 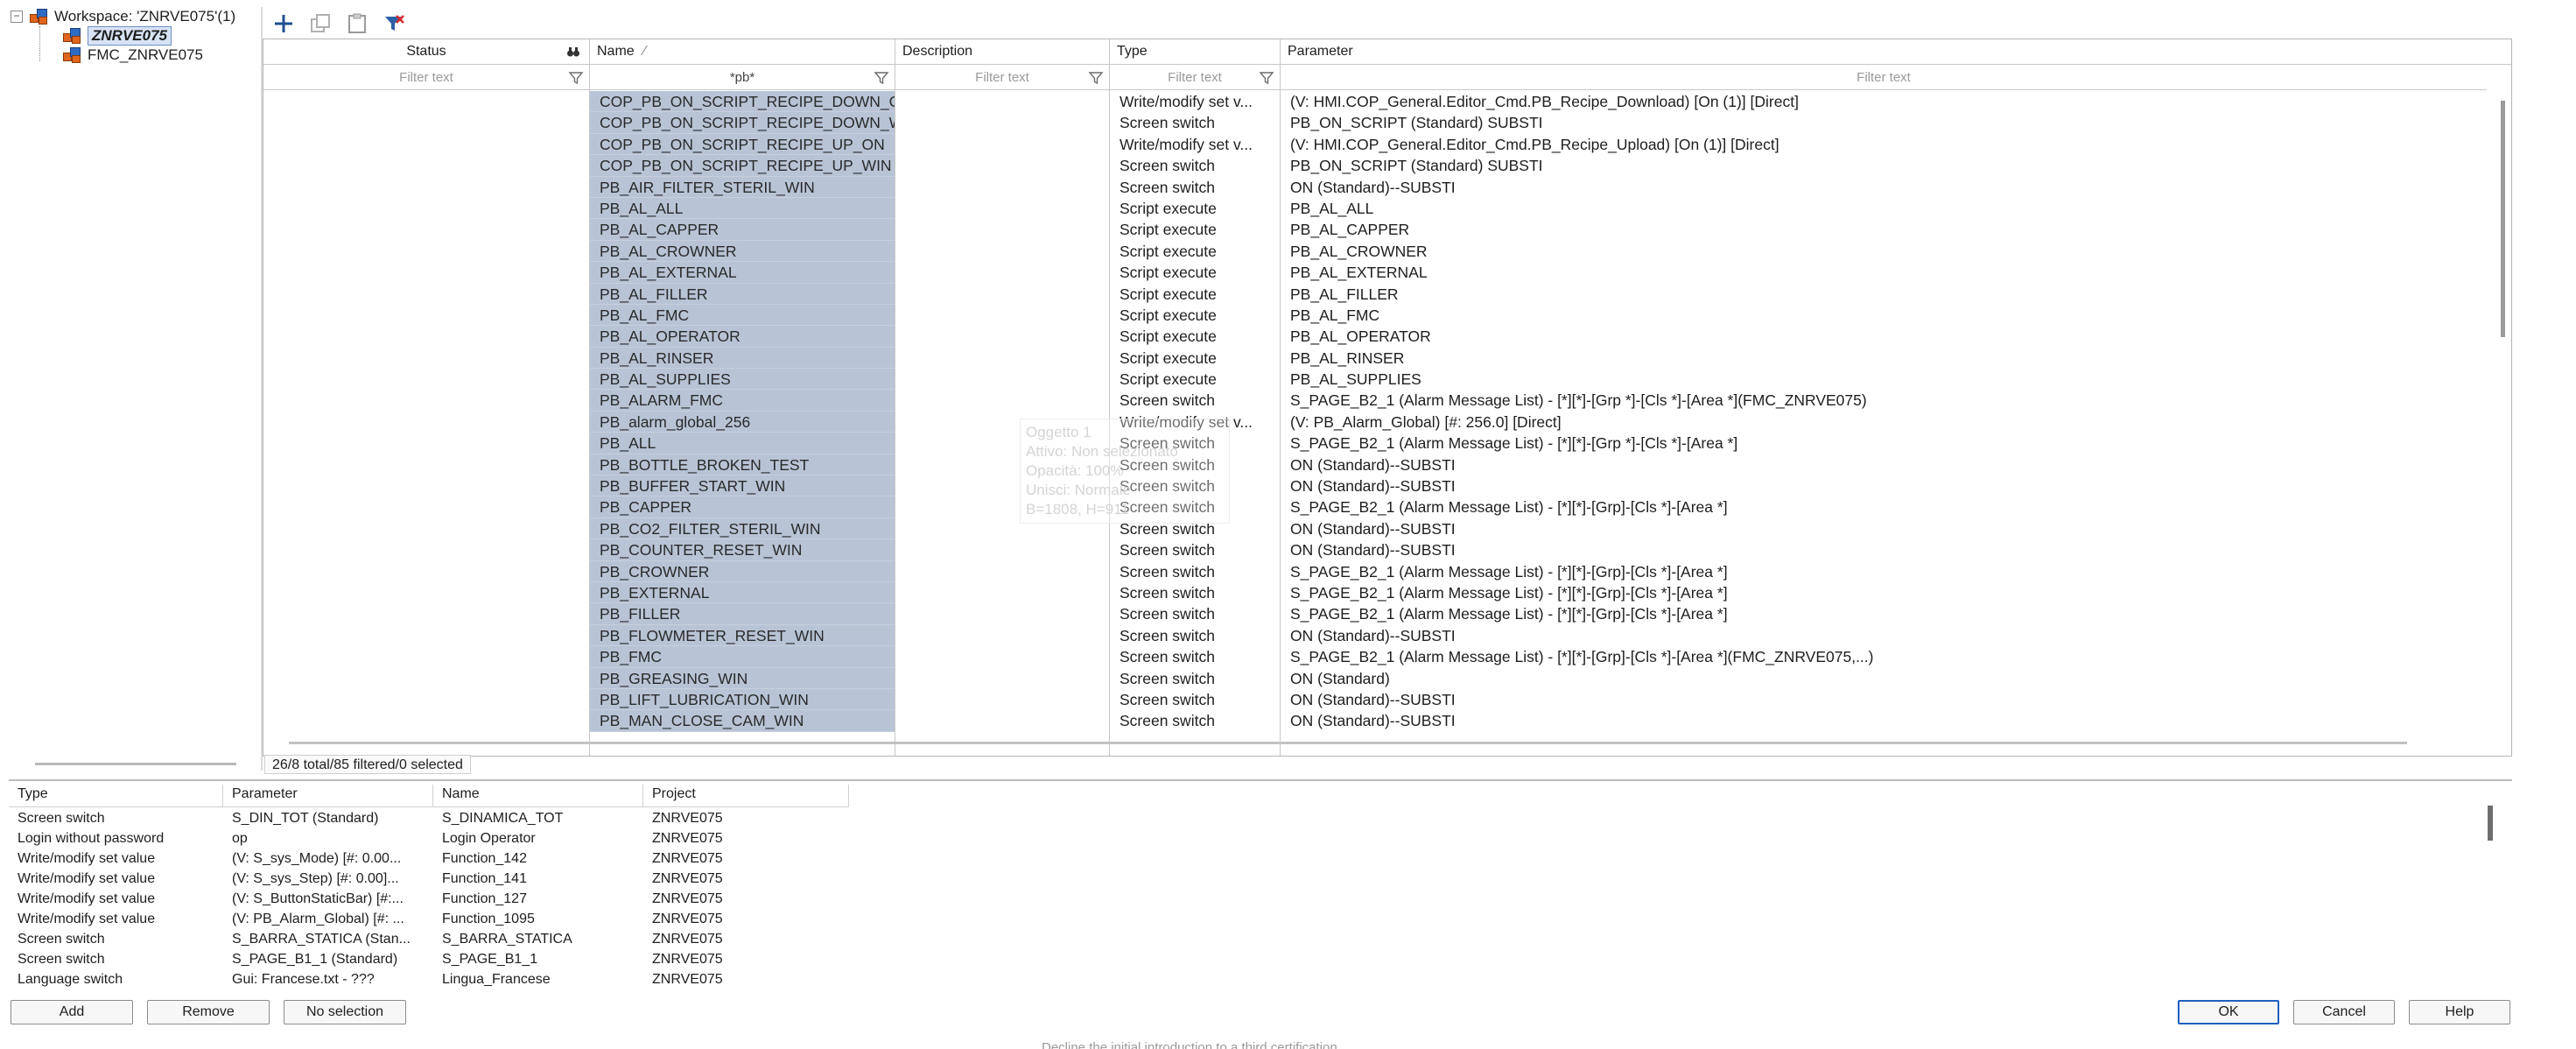 I want to click on table-cell-name: PB_AL_CROWNER, so click(x=742, y=252).